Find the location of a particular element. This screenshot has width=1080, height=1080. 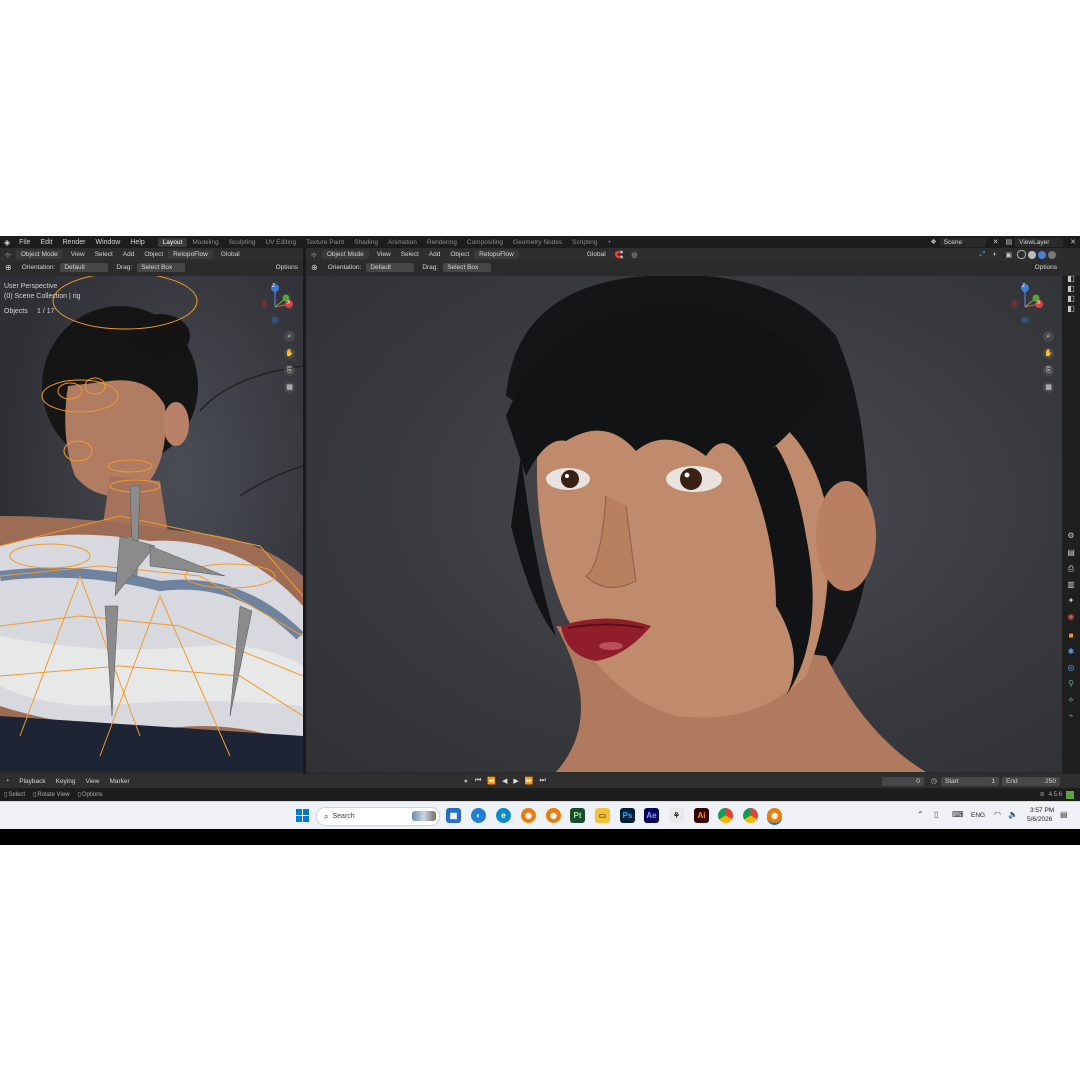

tool-icon: ⊕ is located at coordinates (314, 267).